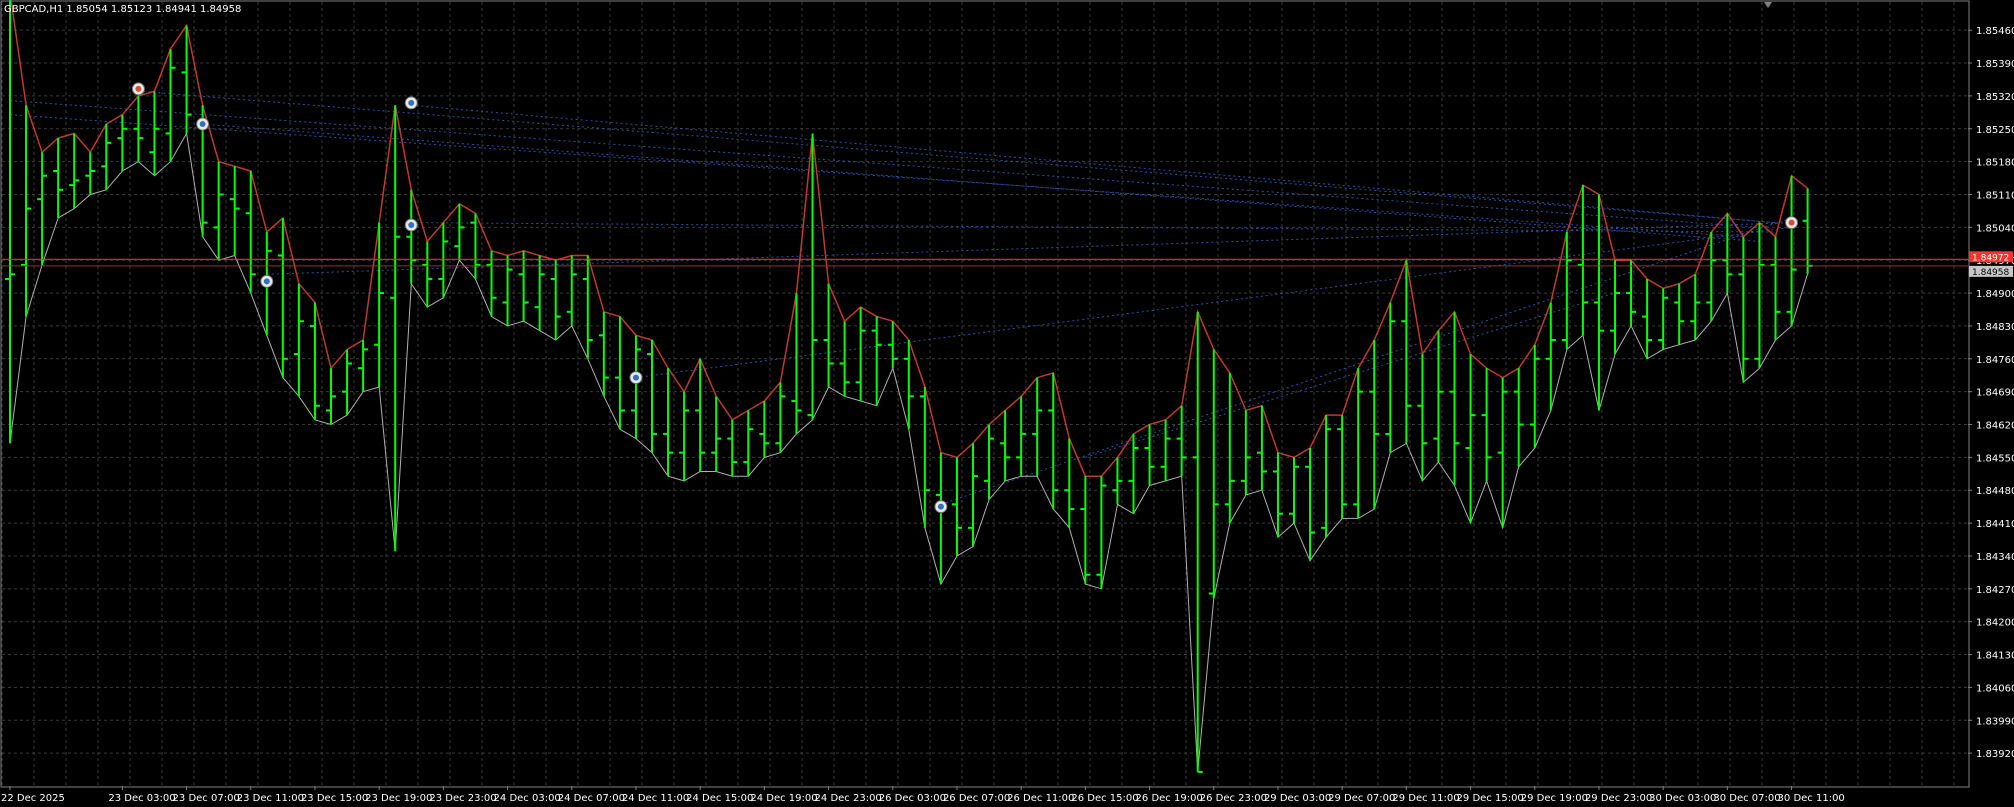 Image resolution: width=2014 pixels, height=807 pixels. Describe the element at coordinates (1995, 31) in the screenshot. I see `y-tick-label: 1.85460` at that location.